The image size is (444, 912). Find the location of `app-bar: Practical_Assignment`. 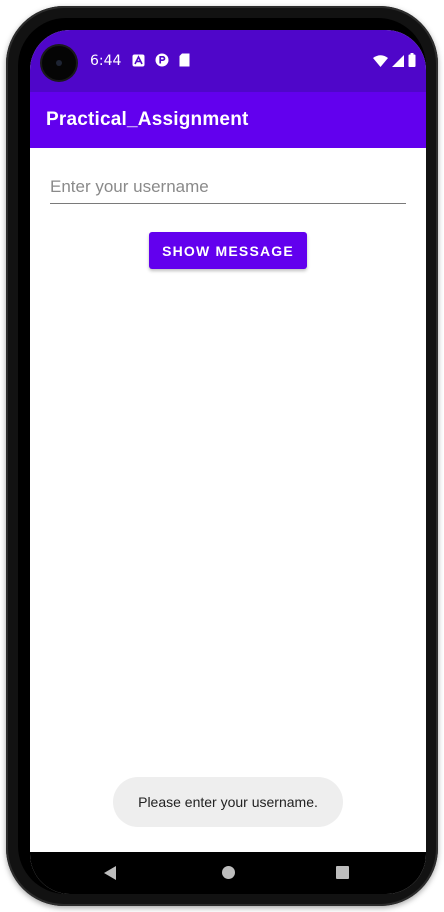

app-bar: Practical_Assignment is located at coordinates (228, 120).